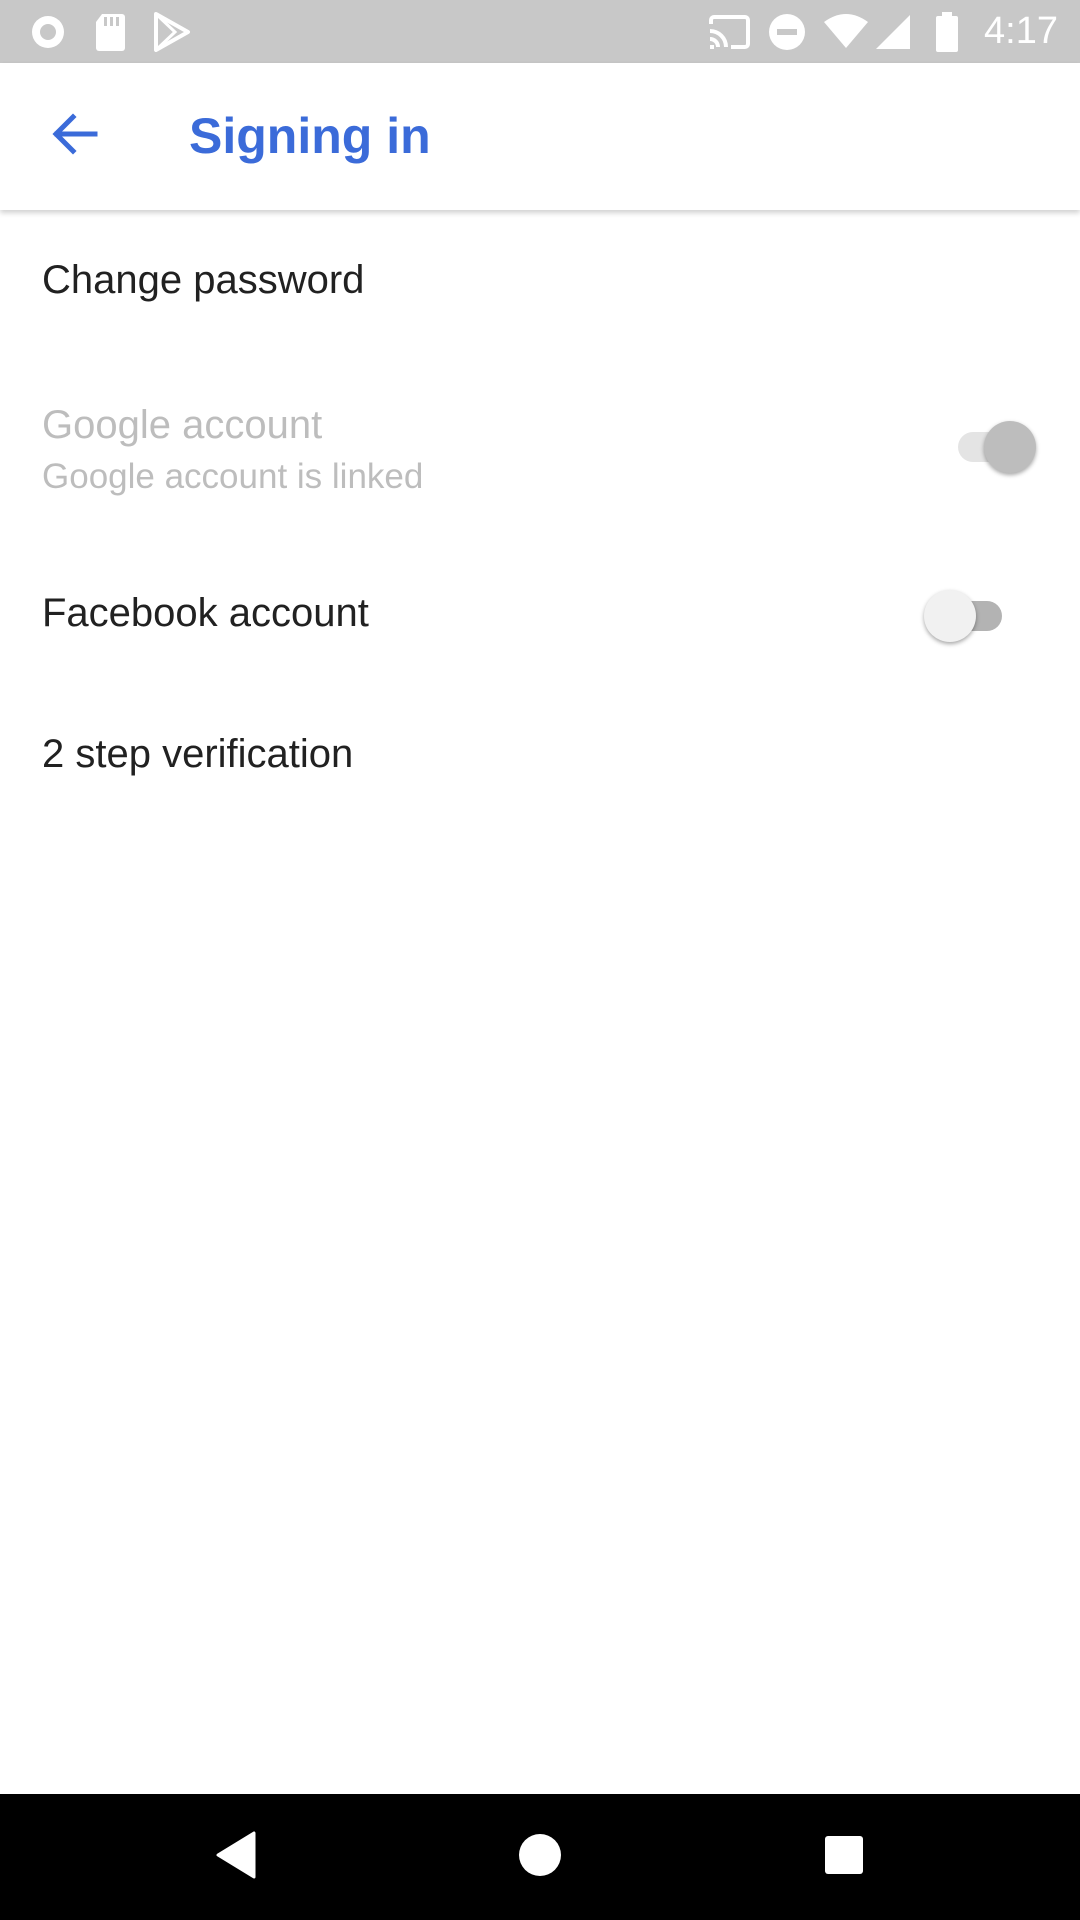  Describe the element at coordinates (540, 31) in the screenshot. I see `status-bar: 4:17` at that location.